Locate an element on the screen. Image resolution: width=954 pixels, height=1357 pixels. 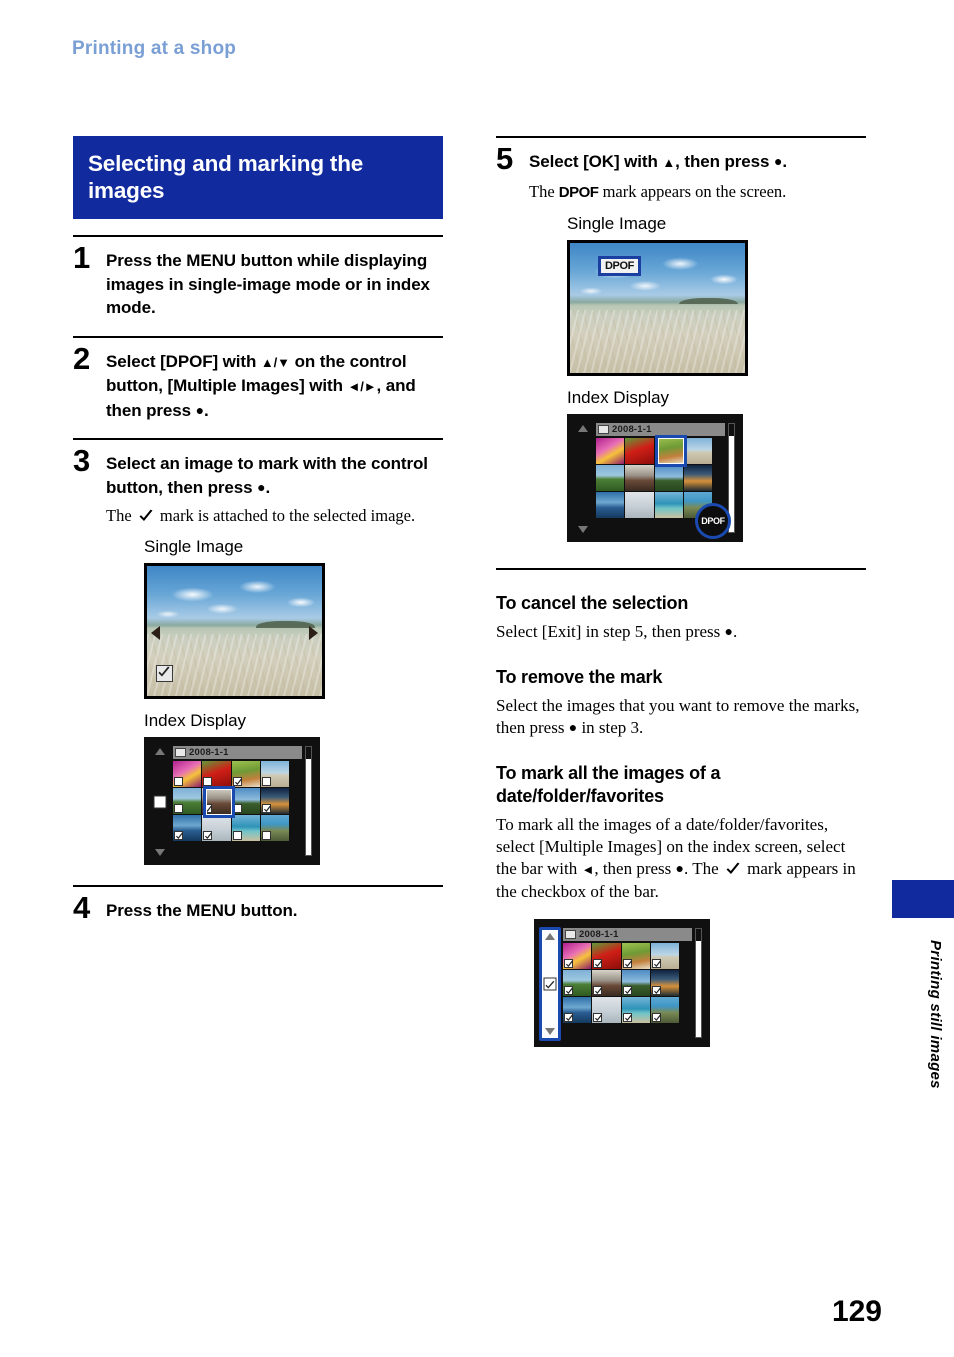
page-number: 129 is located at coordinates (856, 1311).